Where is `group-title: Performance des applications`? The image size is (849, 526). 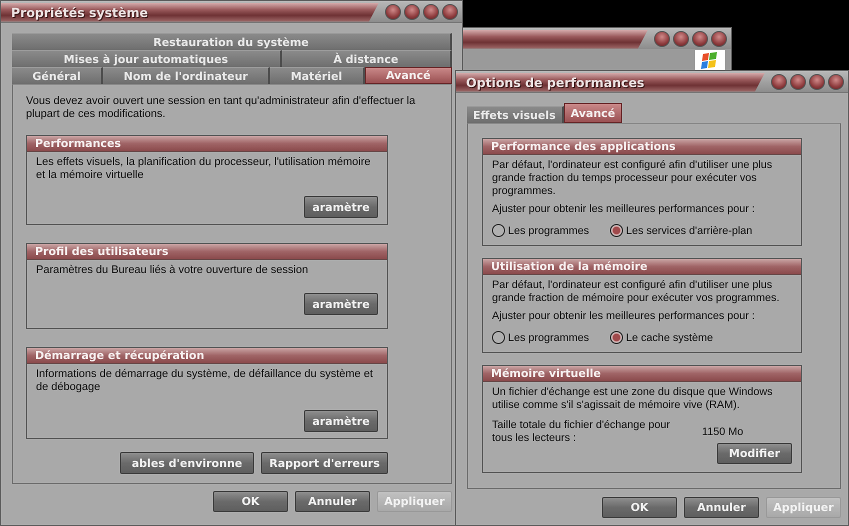
group-title: Performance des applications is located at coordinates (583, 146).